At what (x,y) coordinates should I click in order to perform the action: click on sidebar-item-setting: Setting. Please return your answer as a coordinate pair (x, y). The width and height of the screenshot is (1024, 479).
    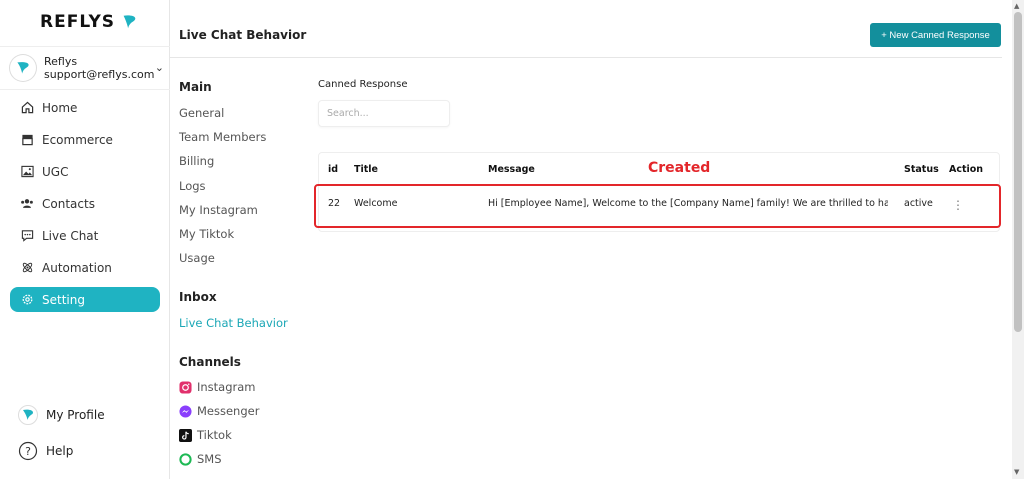
    Looking at the image, I should click on (85, 299).